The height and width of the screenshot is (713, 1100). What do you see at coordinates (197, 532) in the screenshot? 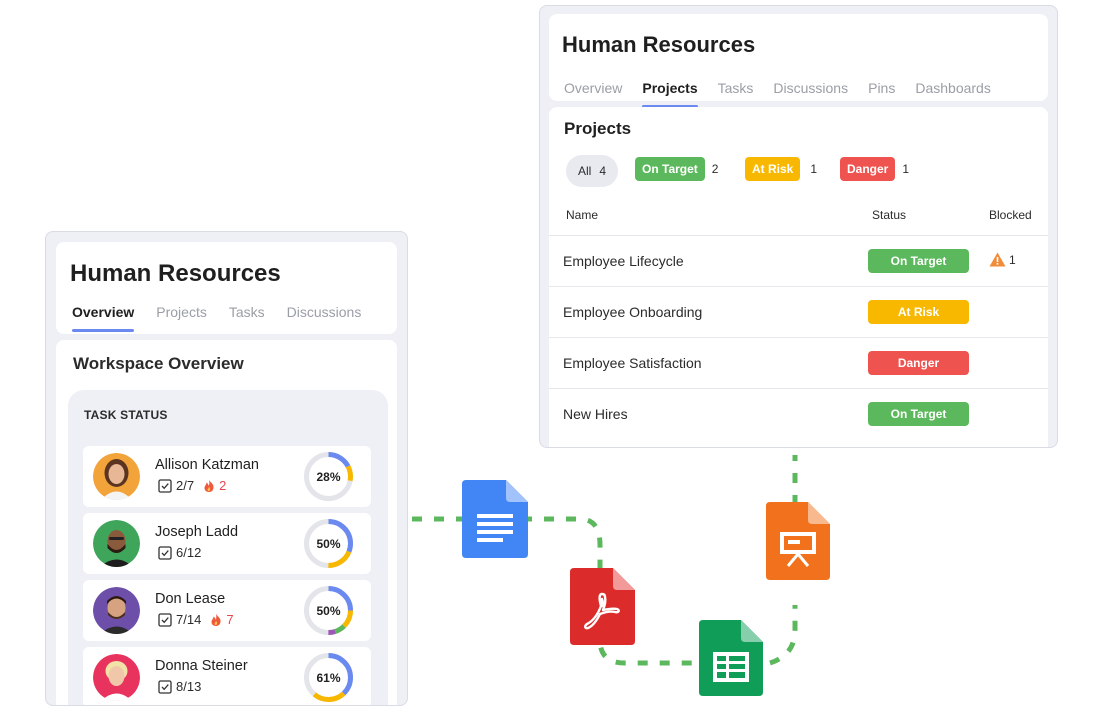
I see `person-name: Joseph Ladd` at bounding box center [197, 532].